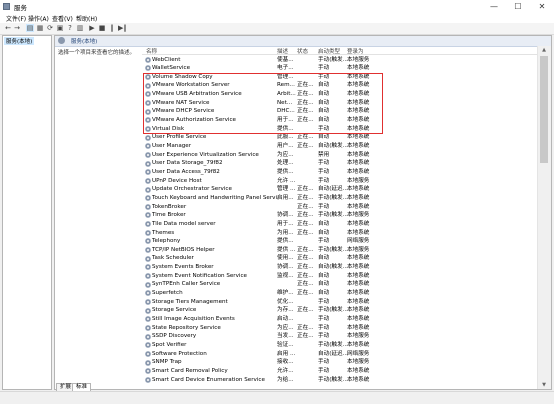  What do you see at coordinates (339, 172) in the screenshot?
I see `service-row: User Data Access_79f82 提供... 手动 本地系统` at bounding box center [339, 172].